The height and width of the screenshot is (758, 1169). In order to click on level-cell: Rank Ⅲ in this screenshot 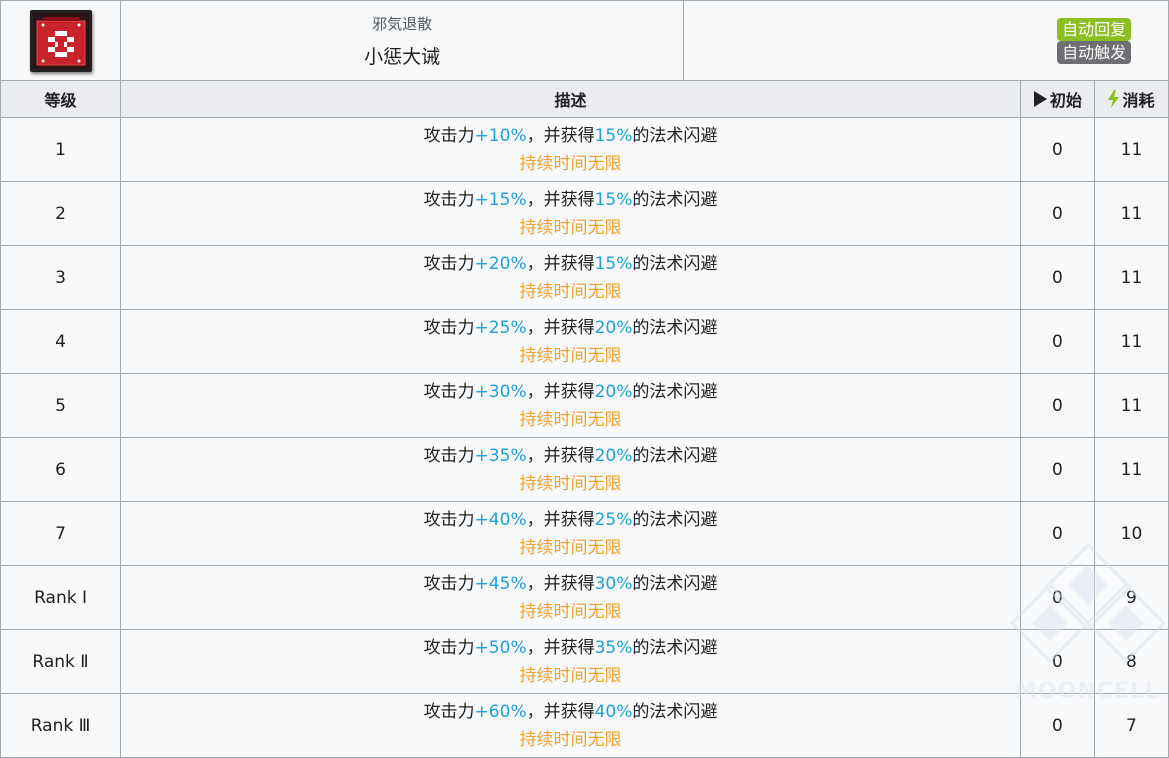, I will do `click(61, 725)`.